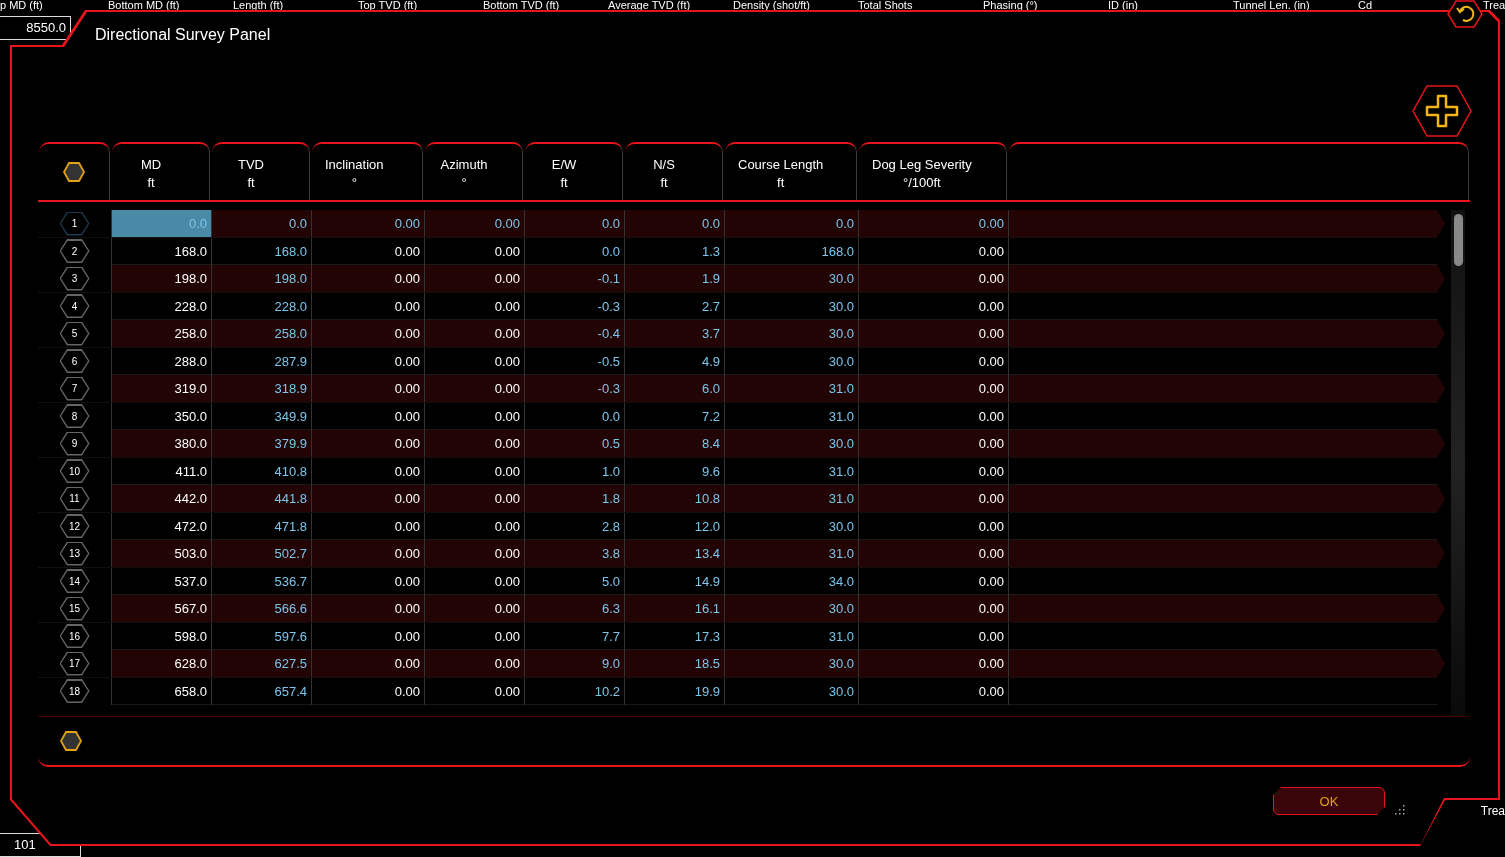 The width and height of the screenshot is (1505, 857). What do you see at coordinates (74, 388) in the screenshot?
I see `row-number: 7` at bounding box center [74, 388].